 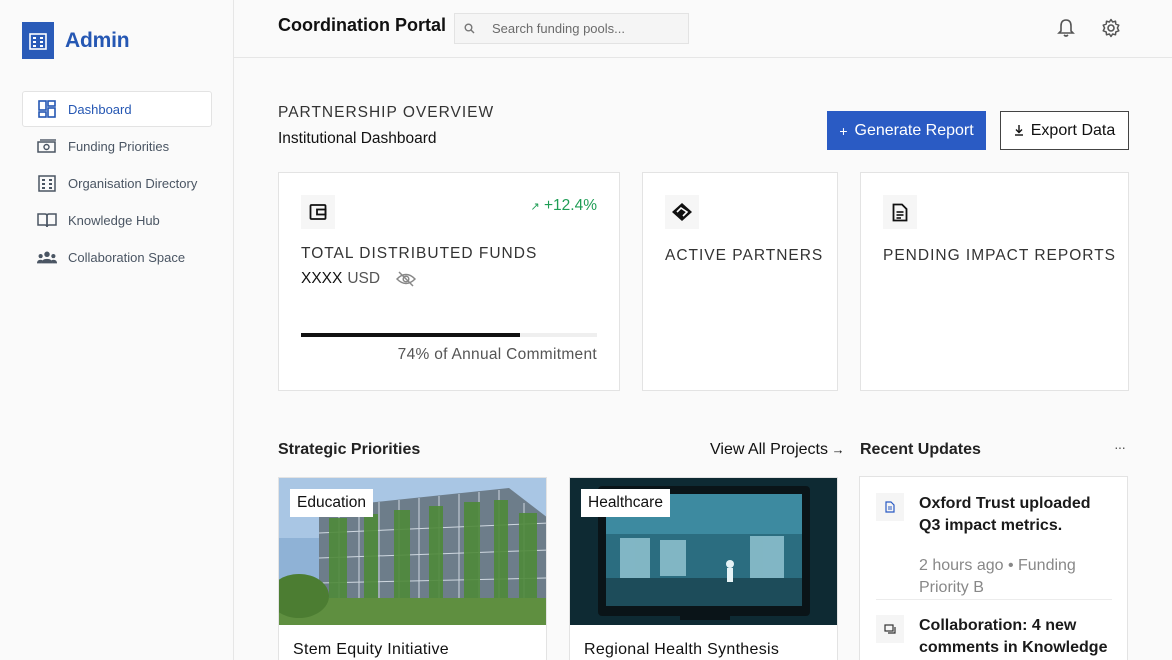 I want to click on page-subtitle: Institutional Dashboard, so click(x=357, y=138).